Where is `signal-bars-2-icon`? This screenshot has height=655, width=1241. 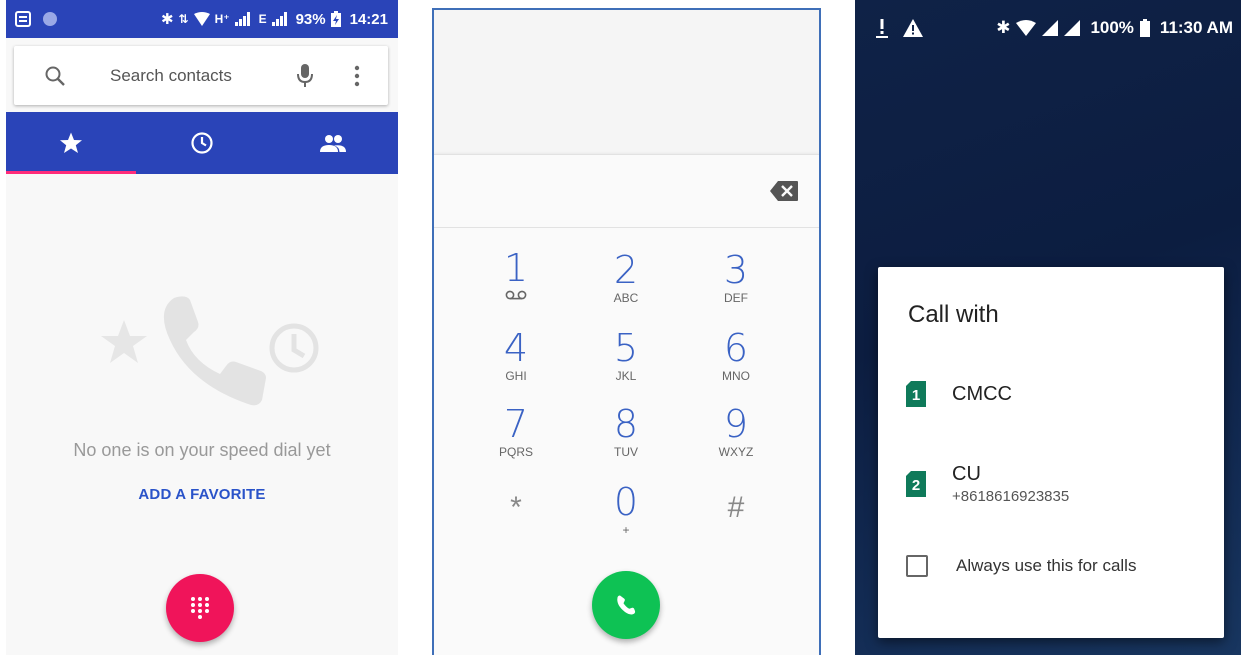 signal-bars-2-icon is located at coordinates (279, 19).